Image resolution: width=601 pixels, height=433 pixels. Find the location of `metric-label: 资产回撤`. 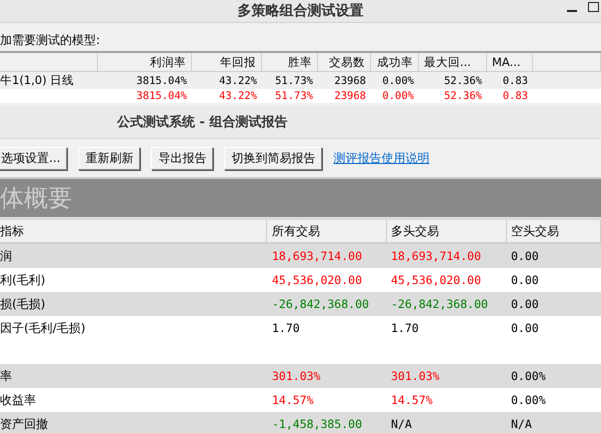

metric-label: 资产回撤 is located at coordinates (24, 424).